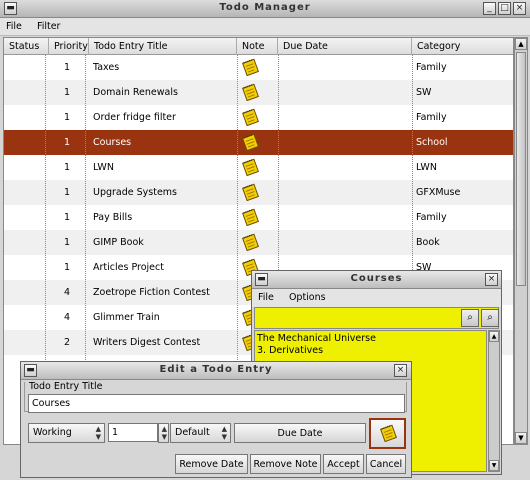 The width and height of the screenshot is (530, 480). Describe the element at coordinates (376, 280) in the screenshot. I see `note-titlebar: ▬ Courses ×` at that location.